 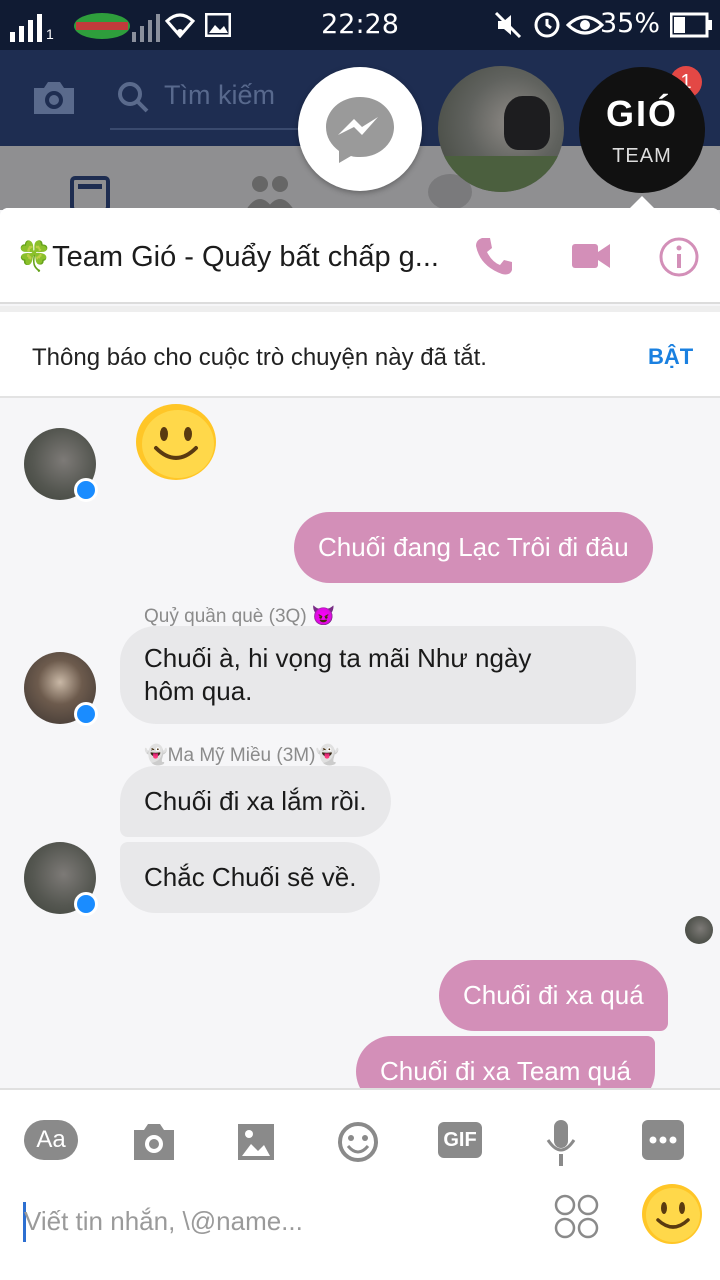 I want to click on phone-icon, so click(x=494, y=256).